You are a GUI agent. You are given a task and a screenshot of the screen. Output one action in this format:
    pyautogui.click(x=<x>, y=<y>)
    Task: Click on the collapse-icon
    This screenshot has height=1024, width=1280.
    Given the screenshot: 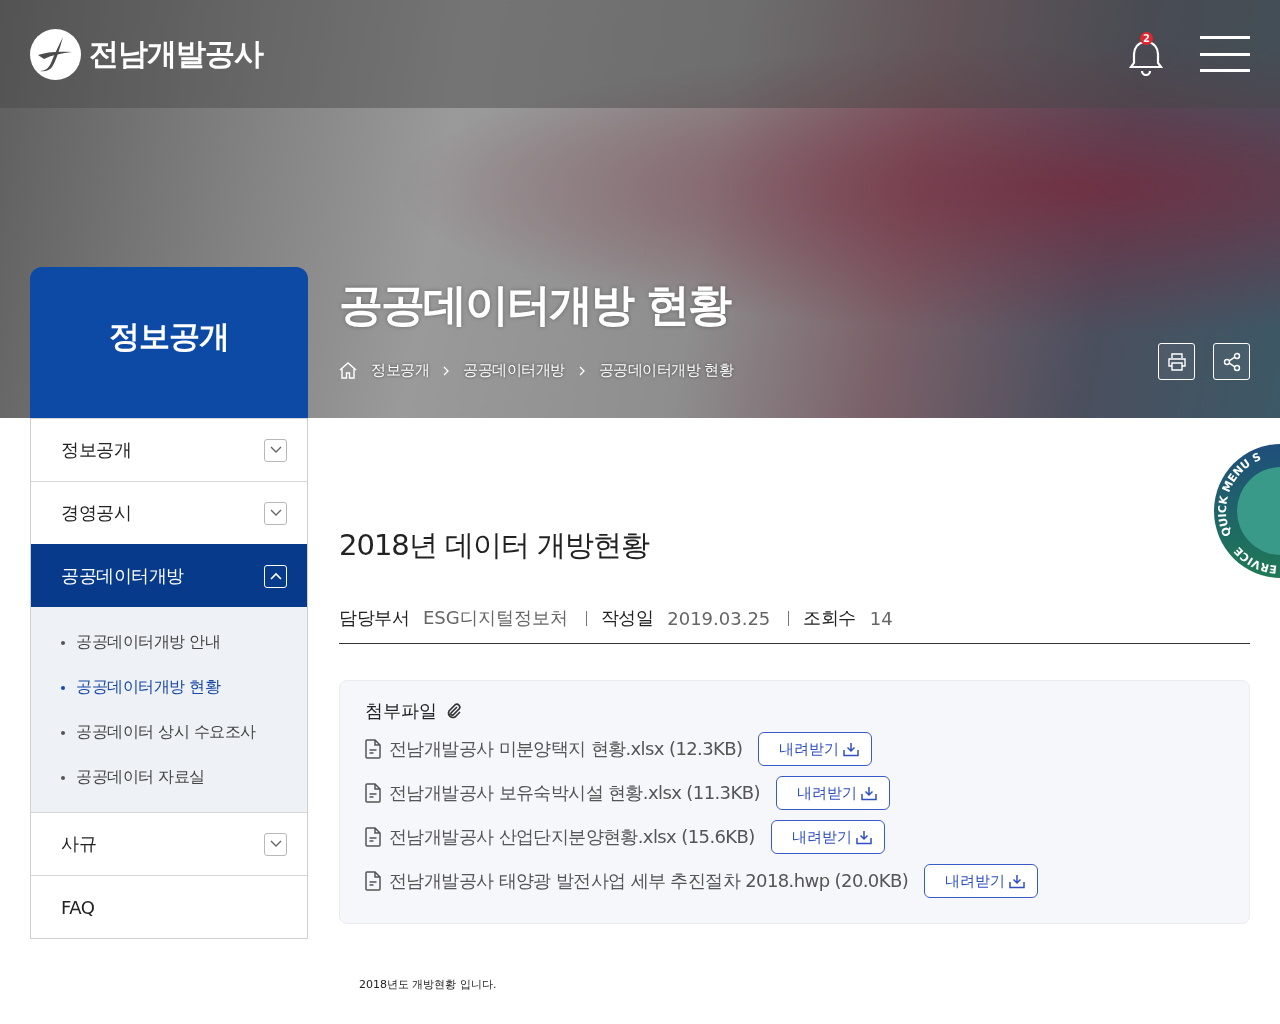 What is the action you would take?
    pyautogui.click(x=275, y=576)
    